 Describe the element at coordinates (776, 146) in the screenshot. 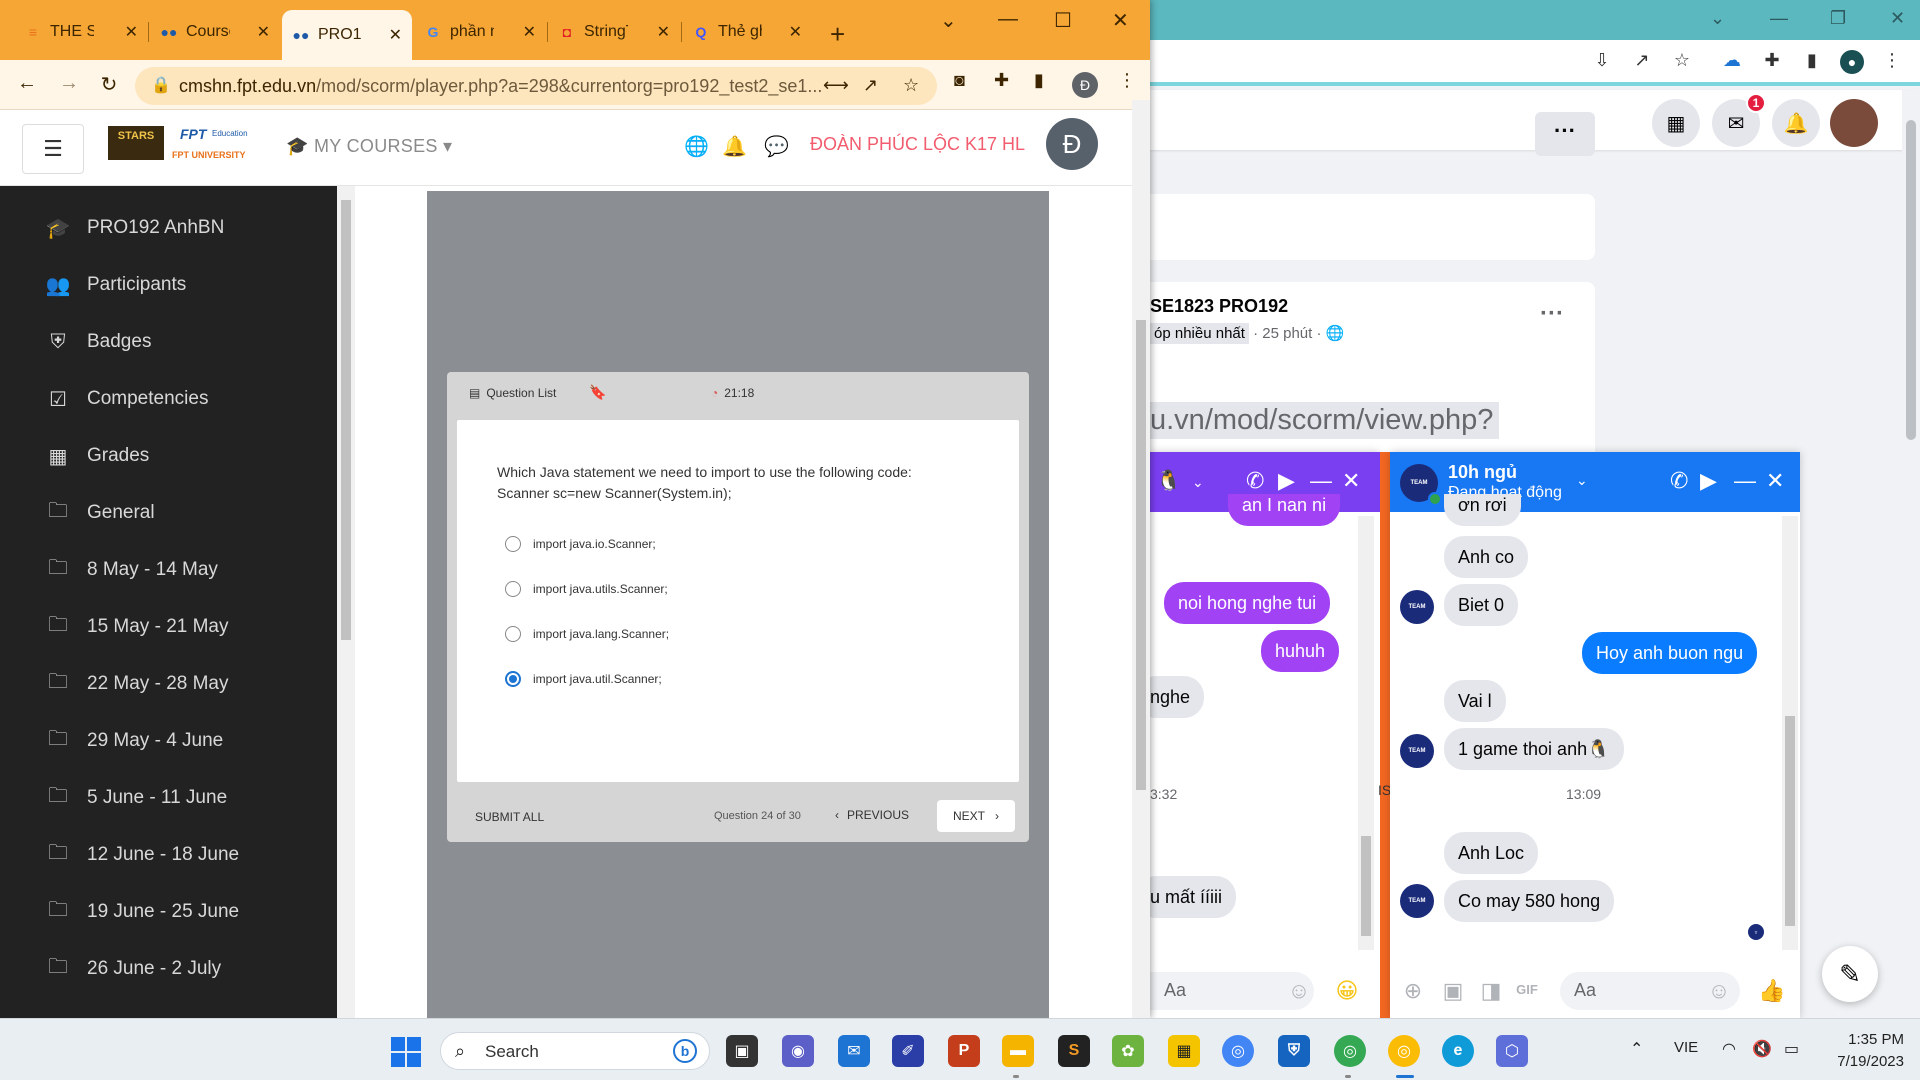

I see `chat-bubble-icon: 💬` at that location.